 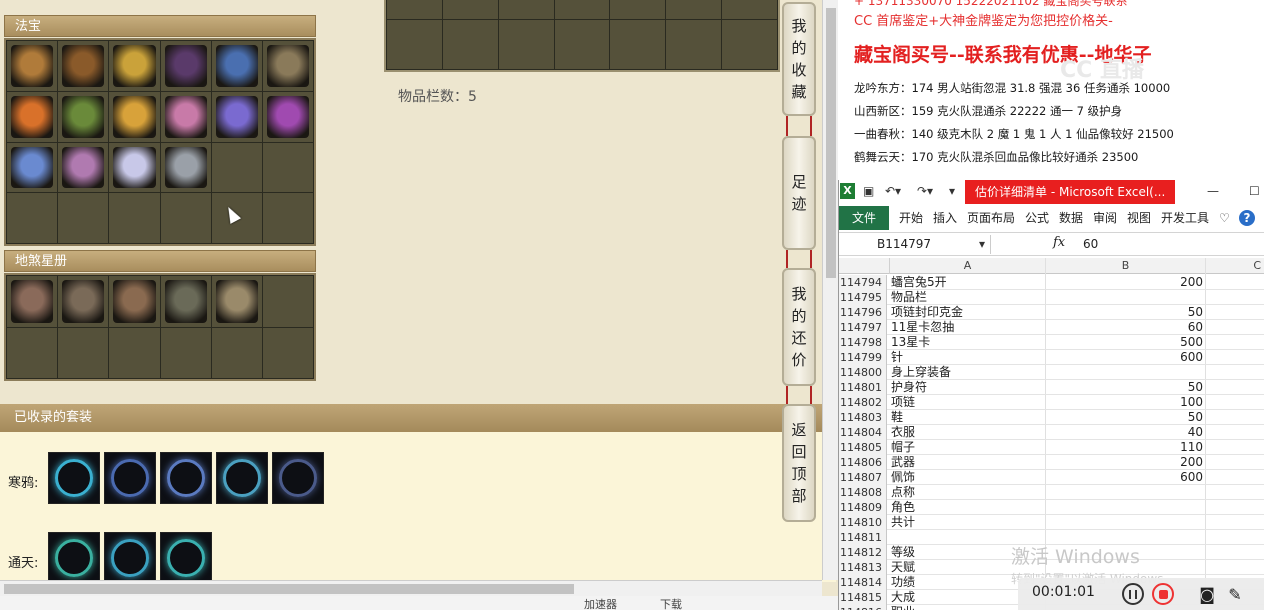 What do you see at coordinates (916, 244) in the screenshot?
I see `name-box: B114797` at bounding box center [916, 244].